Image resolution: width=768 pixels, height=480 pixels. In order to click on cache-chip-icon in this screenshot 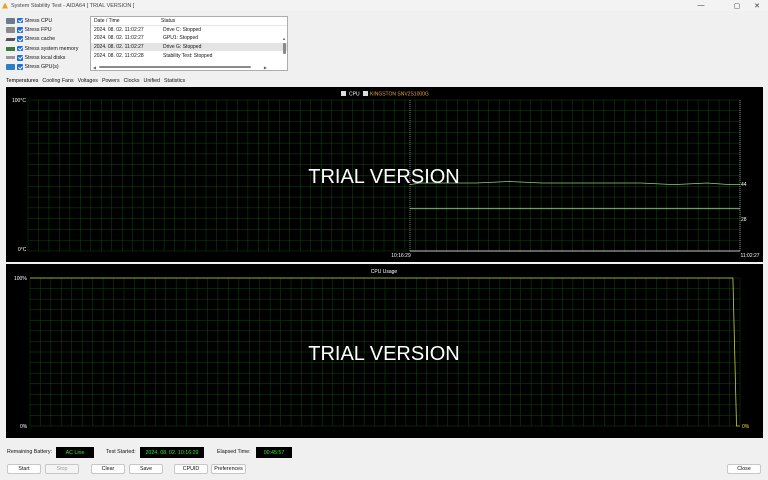, I will do `click(10, 39)`.